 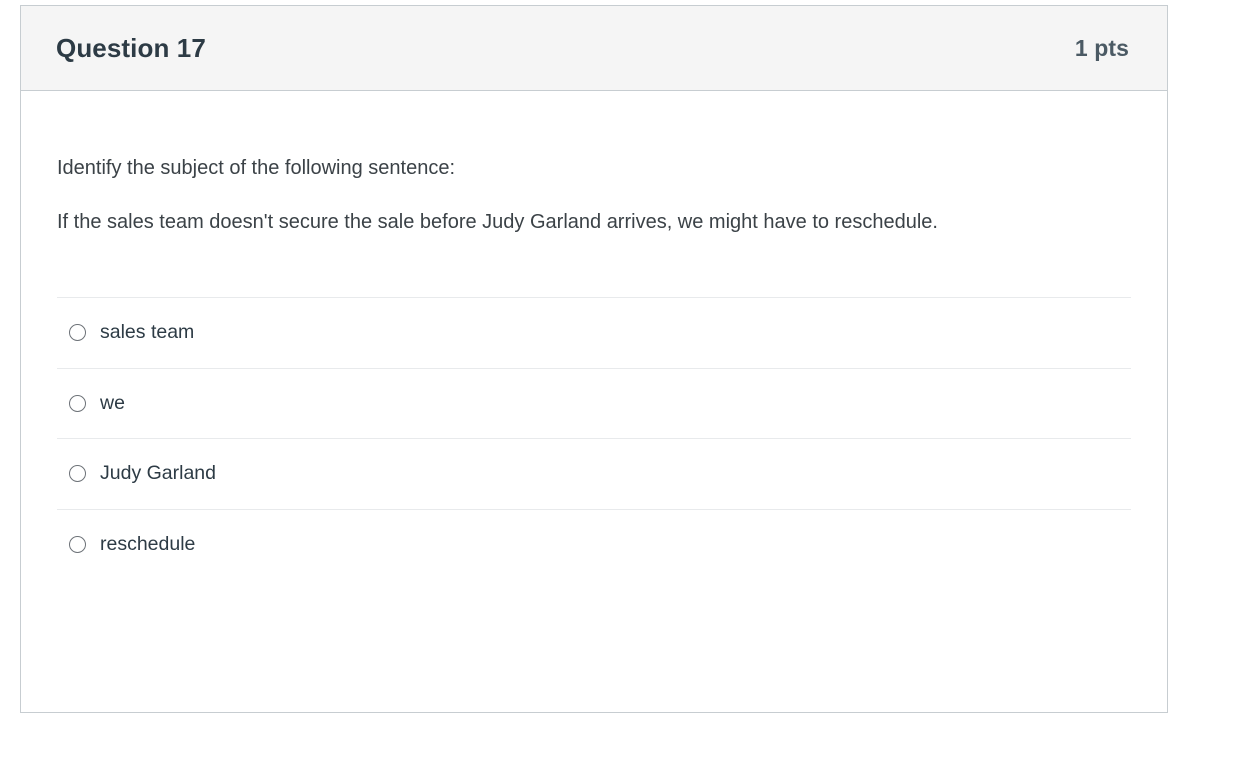 I want to click on answer-option-row: Judy Garland, so click(x=594, y=474).